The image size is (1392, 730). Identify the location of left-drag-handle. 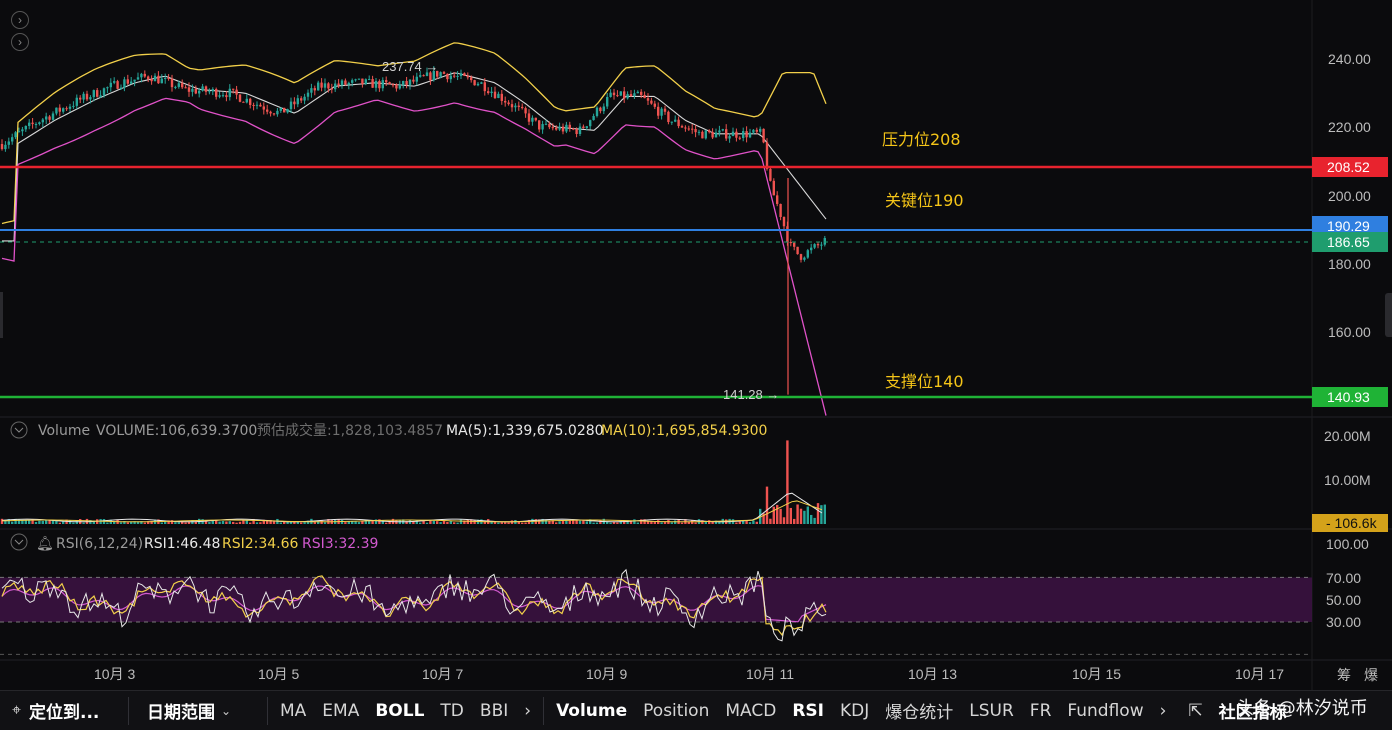
(1, 315).